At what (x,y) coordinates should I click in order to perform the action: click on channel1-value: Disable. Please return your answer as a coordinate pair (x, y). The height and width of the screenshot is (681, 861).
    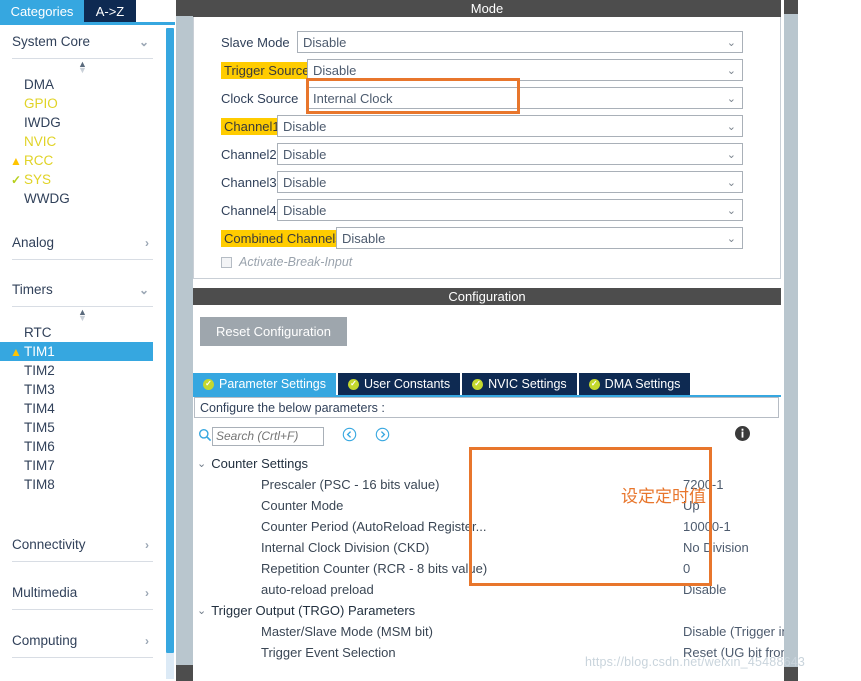
    Looking at the image, I should click on (305, 126).